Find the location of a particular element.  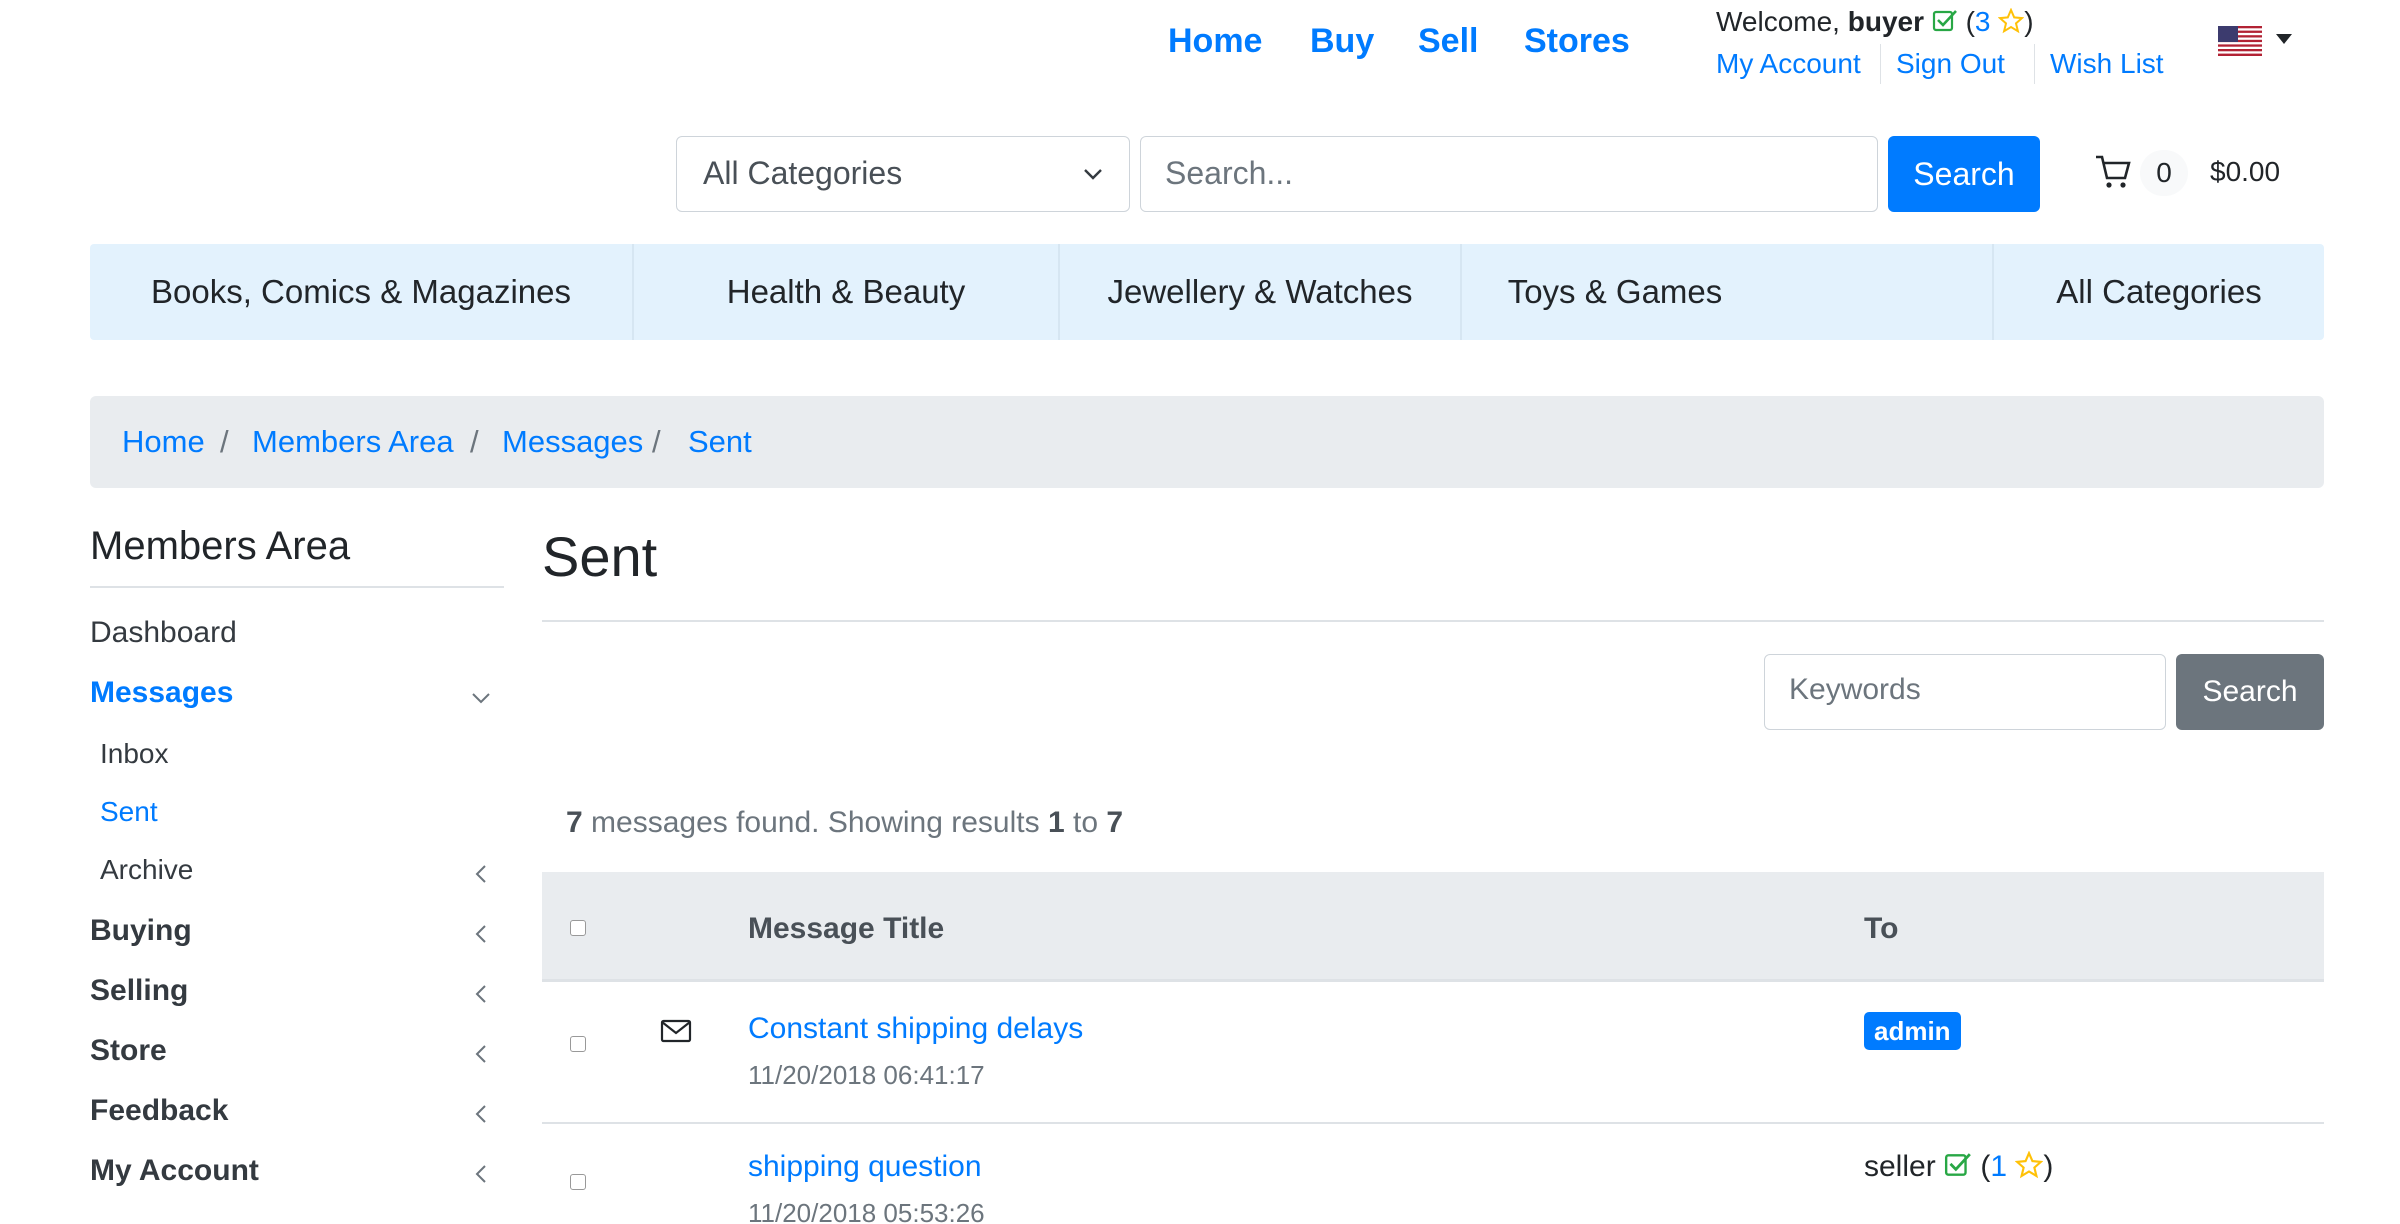

rating-count: 3 is located at coordinates (1982, 21).